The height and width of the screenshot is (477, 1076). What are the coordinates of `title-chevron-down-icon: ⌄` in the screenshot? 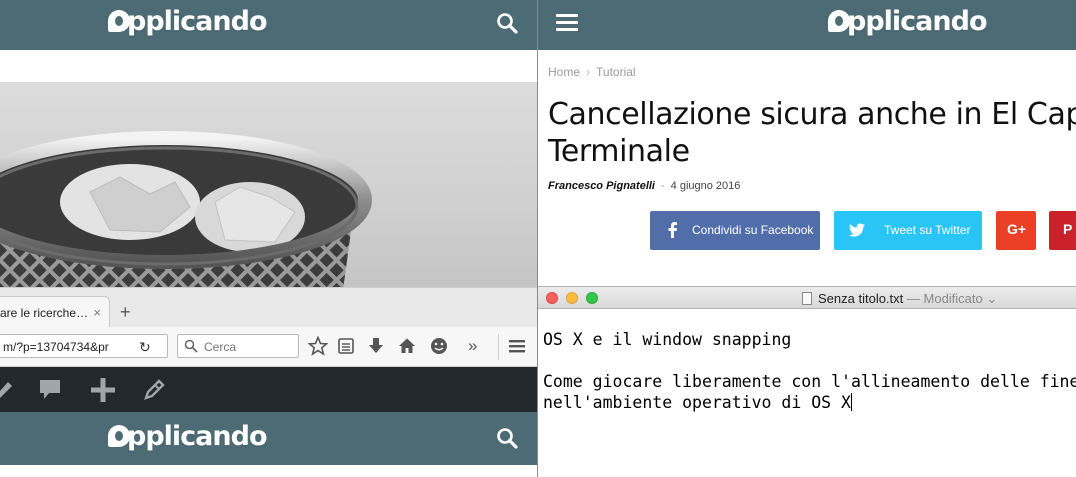 It's located at (992, 298).